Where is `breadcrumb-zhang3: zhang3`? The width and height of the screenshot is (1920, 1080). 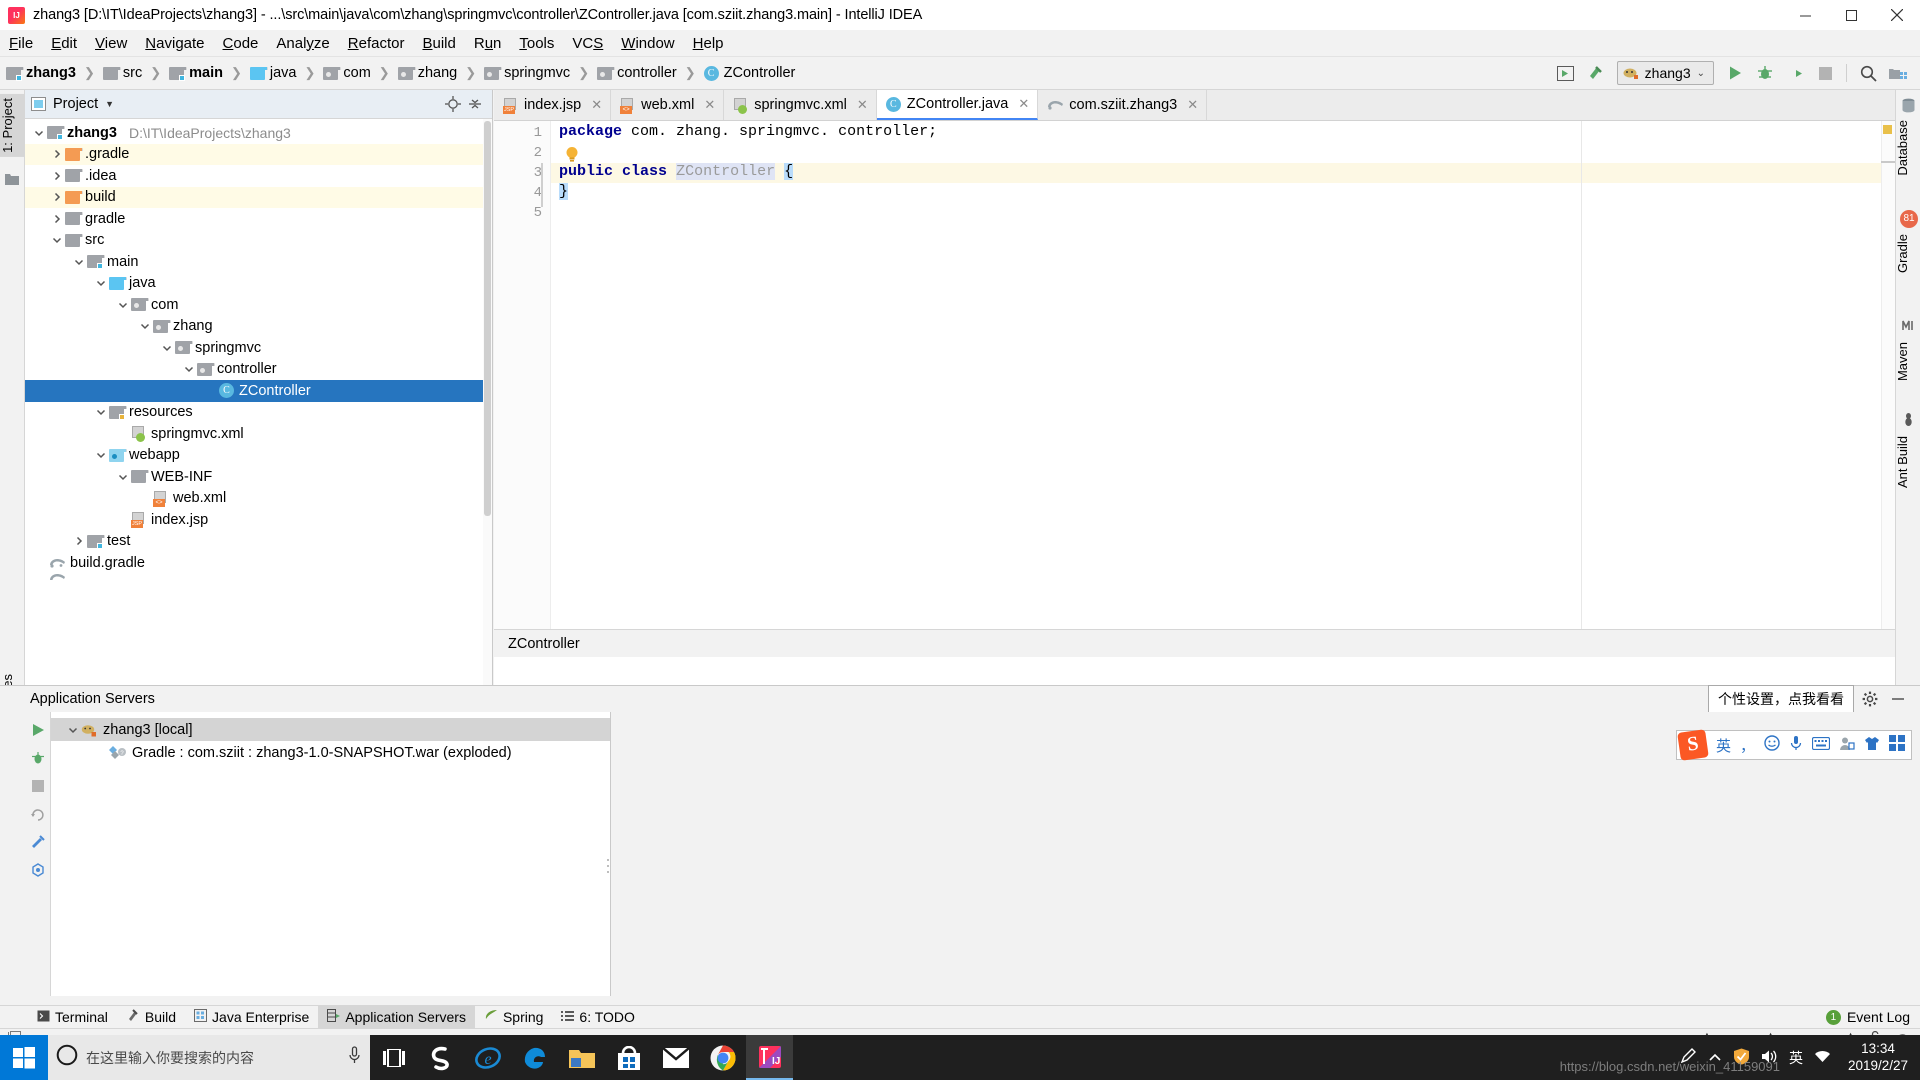 breadcrumb-zhang3: zhang3 is located at coordinates (39, 73).